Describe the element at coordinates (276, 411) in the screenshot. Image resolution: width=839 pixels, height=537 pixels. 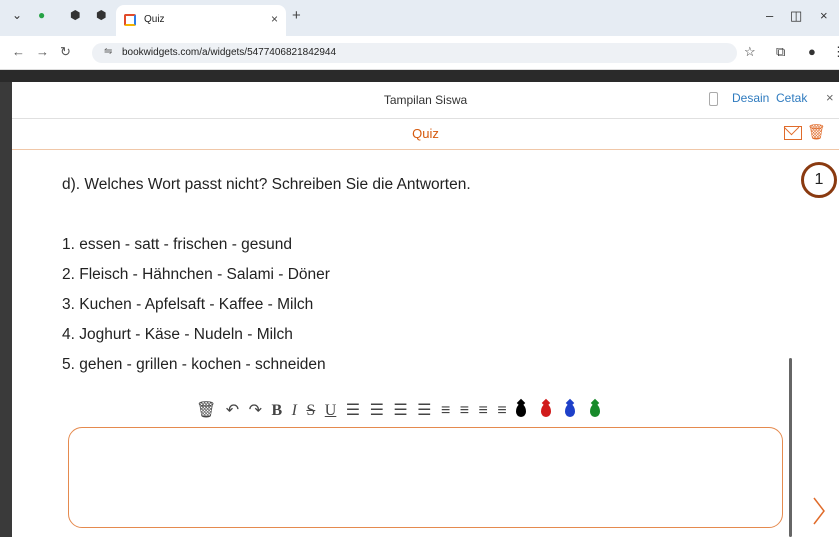
I see `bold-button: B` at that location.